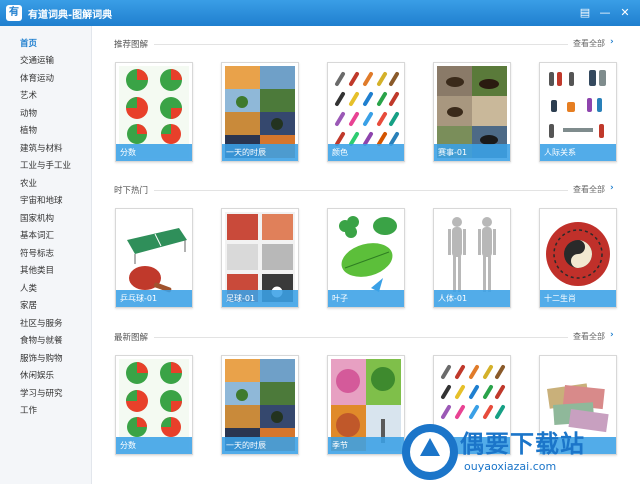 Image resolution: width=640 pixels, height=484 pixels. What do you see at coordinates (28, 306) in the screenshot?
I see `sidebar-item-home-life: 家居` at bounding box center [28, 306].